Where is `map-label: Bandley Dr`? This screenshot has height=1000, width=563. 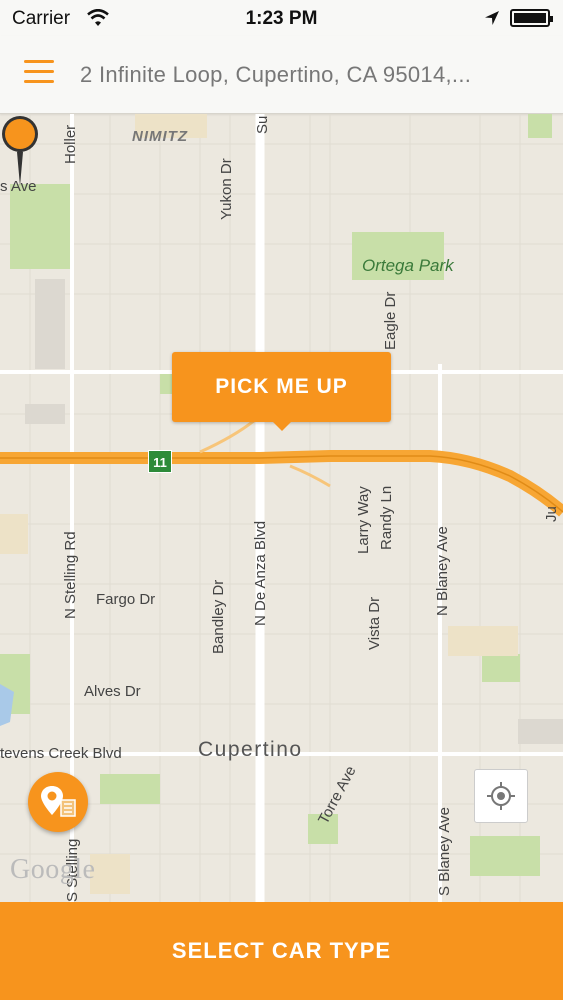
map-label: Bandley Dr is located at coordinates (218, 616).